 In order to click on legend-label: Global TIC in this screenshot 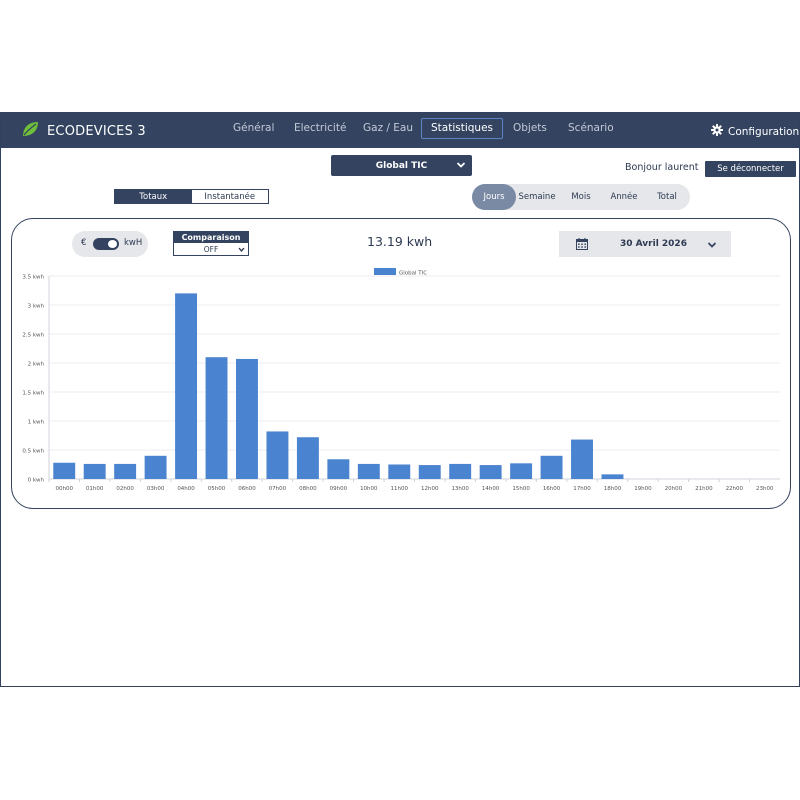, I will do `click(413, 274)`.